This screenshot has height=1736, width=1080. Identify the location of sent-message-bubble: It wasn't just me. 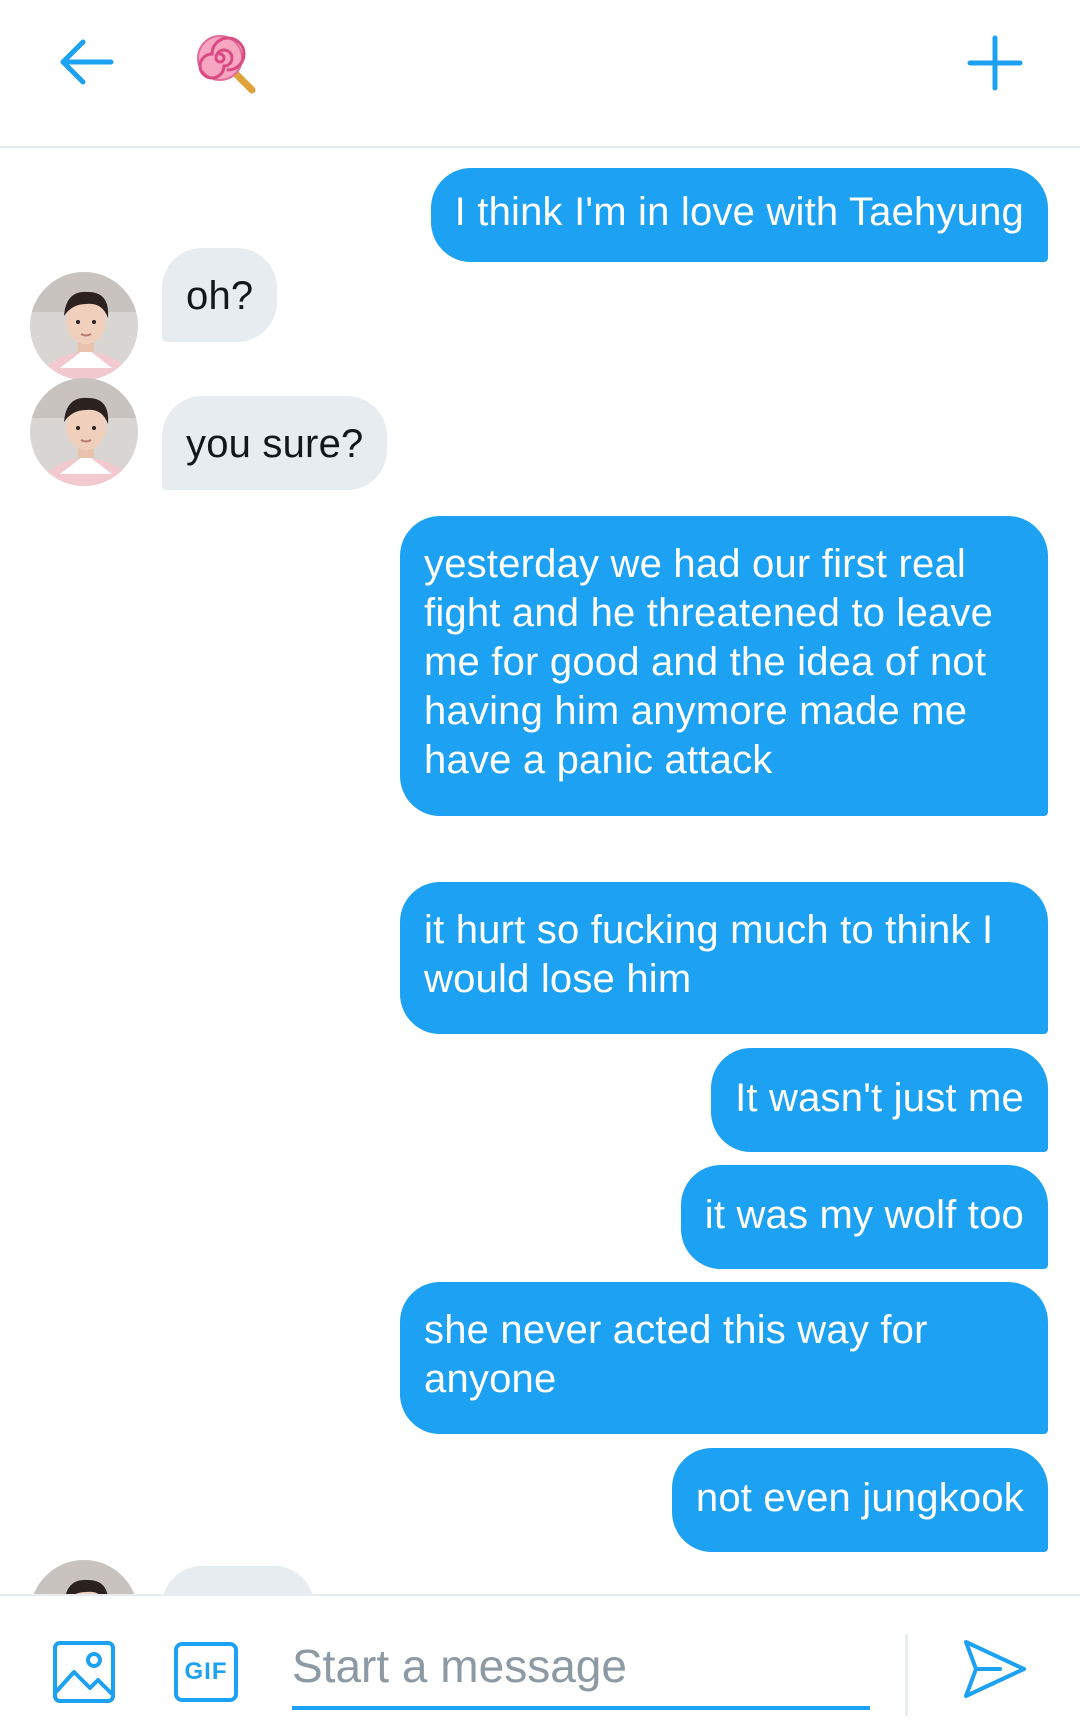
(879, 1100).